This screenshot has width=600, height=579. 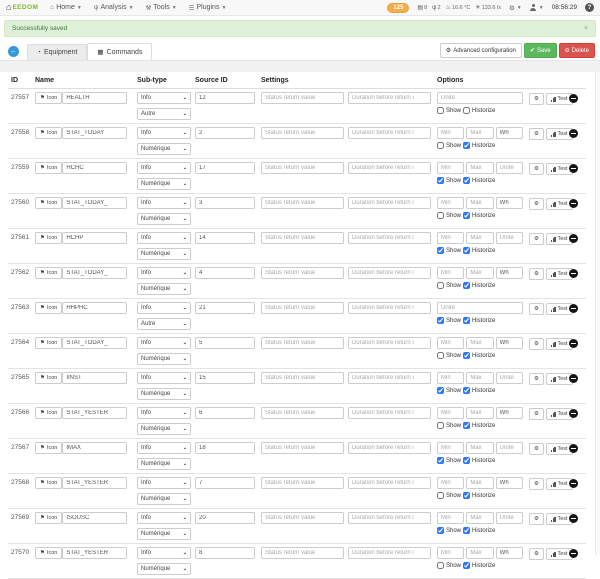 What do you see at coordinates (422, 8) in the screenshot?
I see `messages-status: ▤ 8` at bounding box center [422, 8].